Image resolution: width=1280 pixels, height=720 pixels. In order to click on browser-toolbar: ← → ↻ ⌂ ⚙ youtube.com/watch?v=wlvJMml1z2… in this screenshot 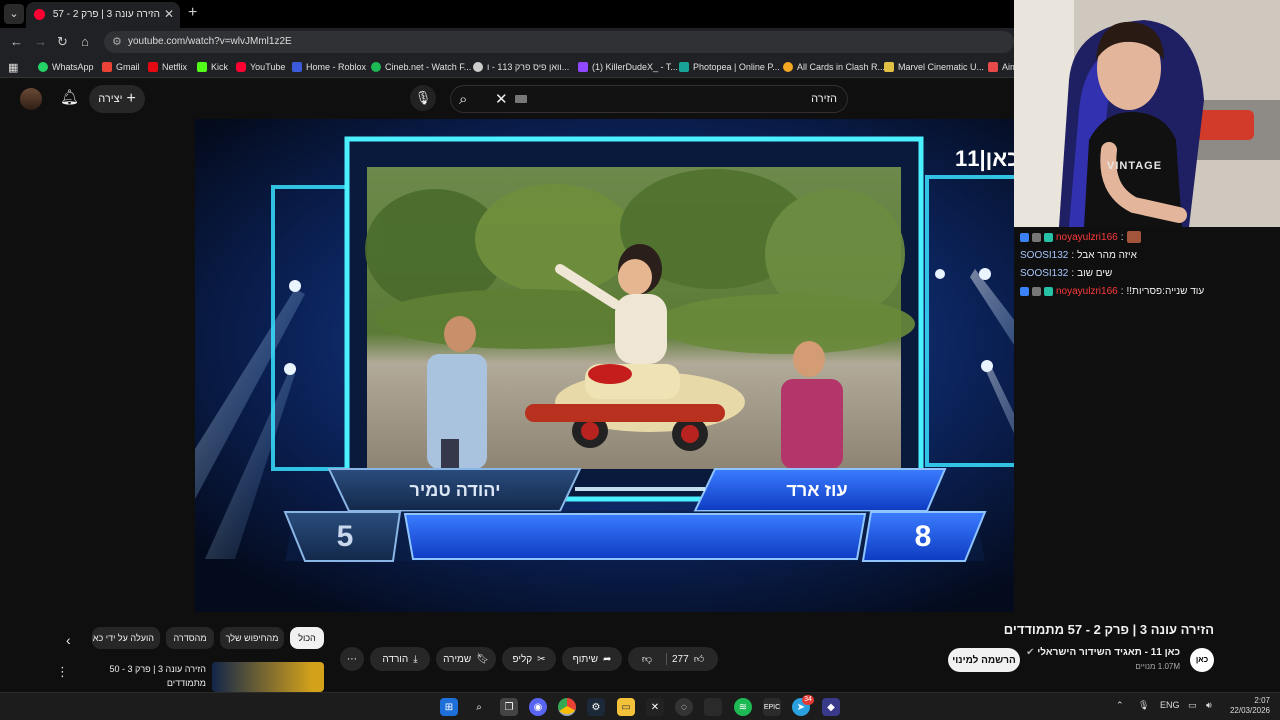, I will do `click(507, 42)`.